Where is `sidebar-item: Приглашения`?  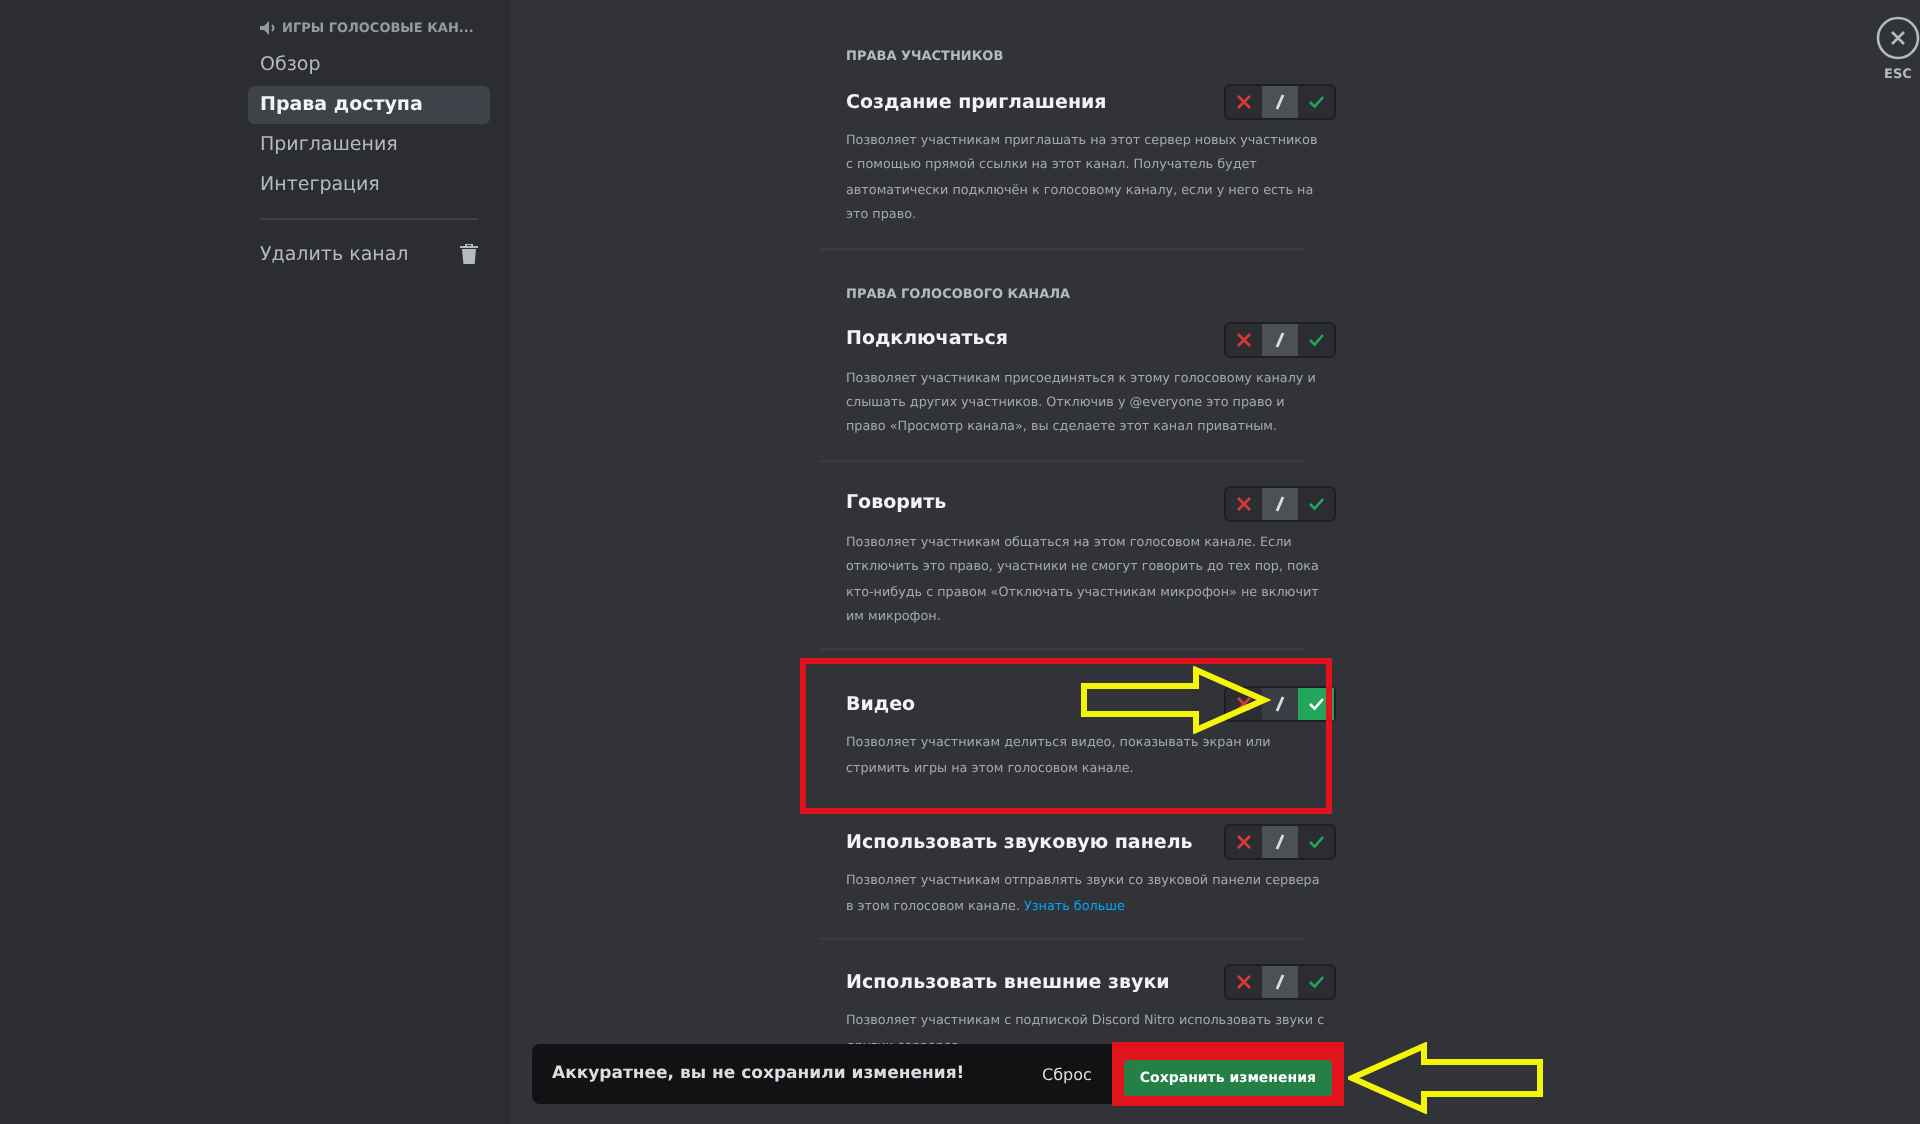
sidebar-item: Приглашения is located at coordinates (369, 145).